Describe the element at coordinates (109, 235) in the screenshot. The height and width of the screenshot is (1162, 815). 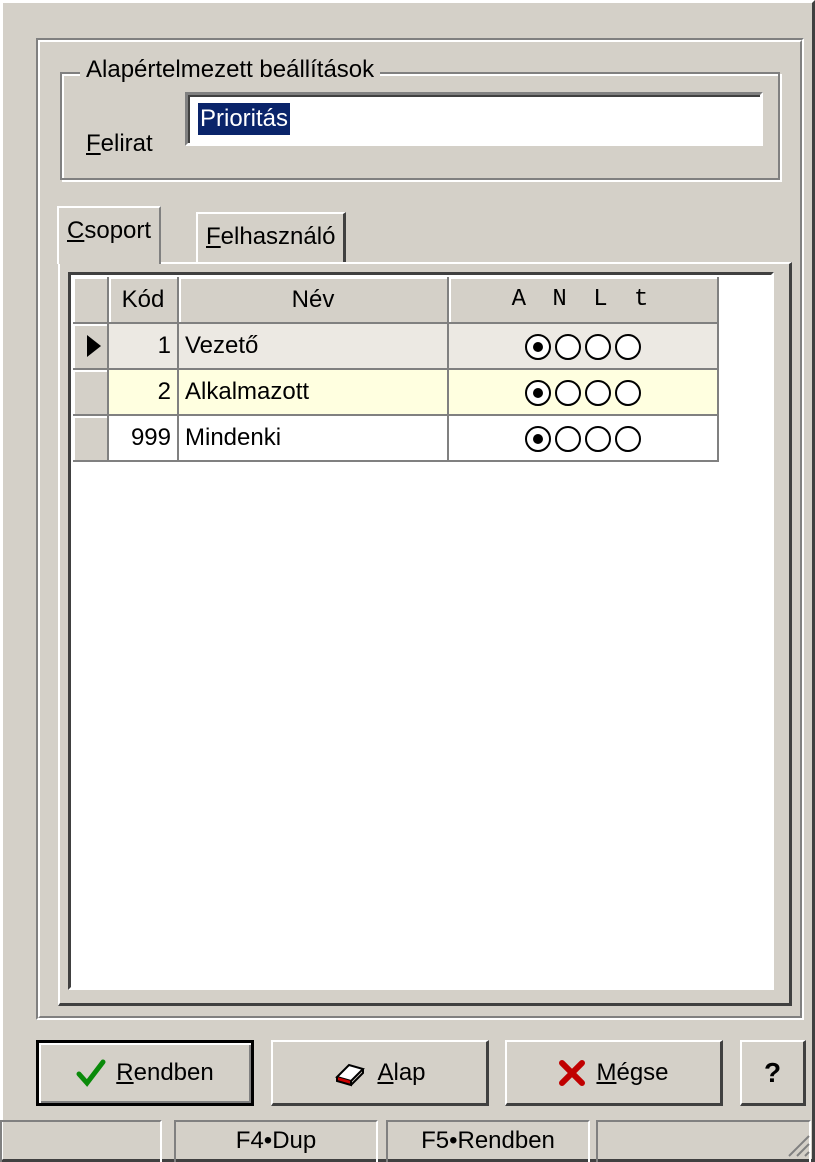
I see `tab-group: Csoport` at that location.